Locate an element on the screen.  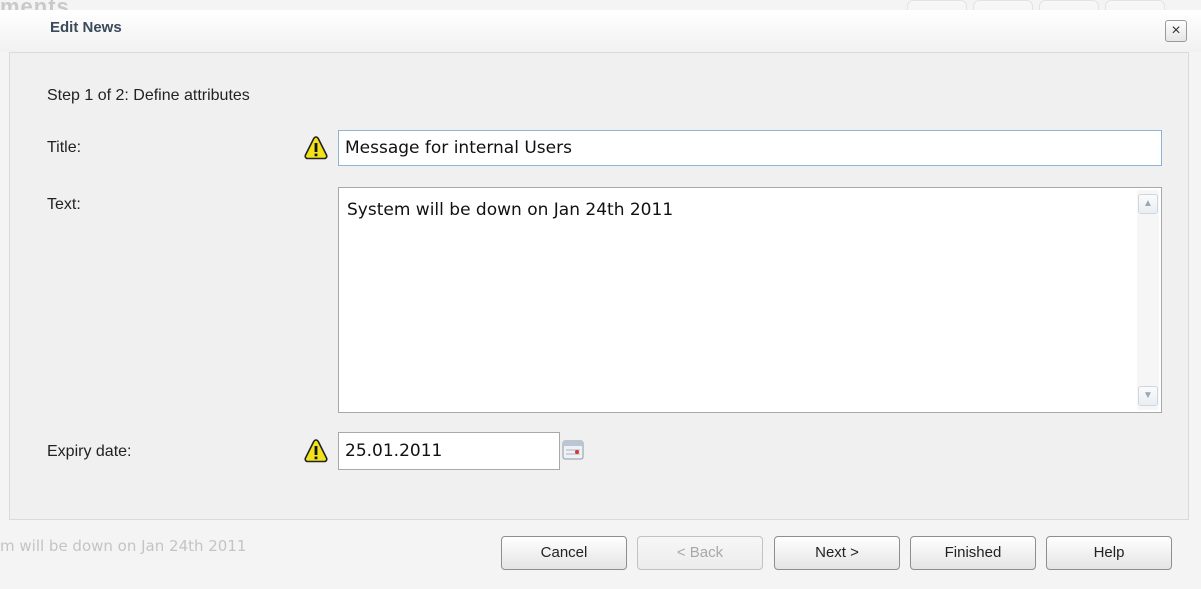
expiry-date-input: 25.01.2011 is located at coordinates (449, 451).